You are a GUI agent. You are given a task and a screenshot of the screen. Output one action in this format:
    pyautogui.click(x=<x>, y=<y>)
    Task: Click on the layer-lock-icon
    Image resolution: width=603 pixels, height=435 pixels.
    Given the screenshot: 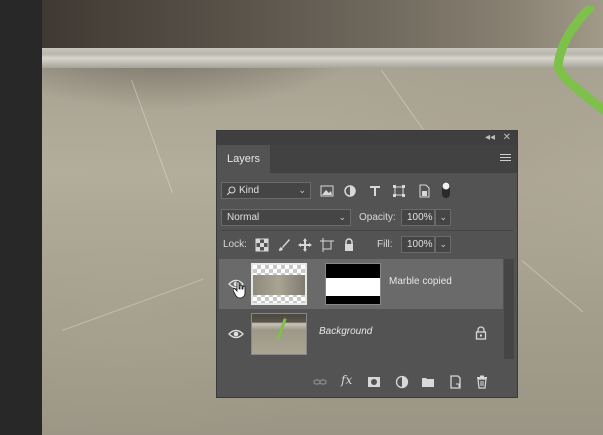 What is the action you would take?
    pyautogui.click(x=481, y=333)
    